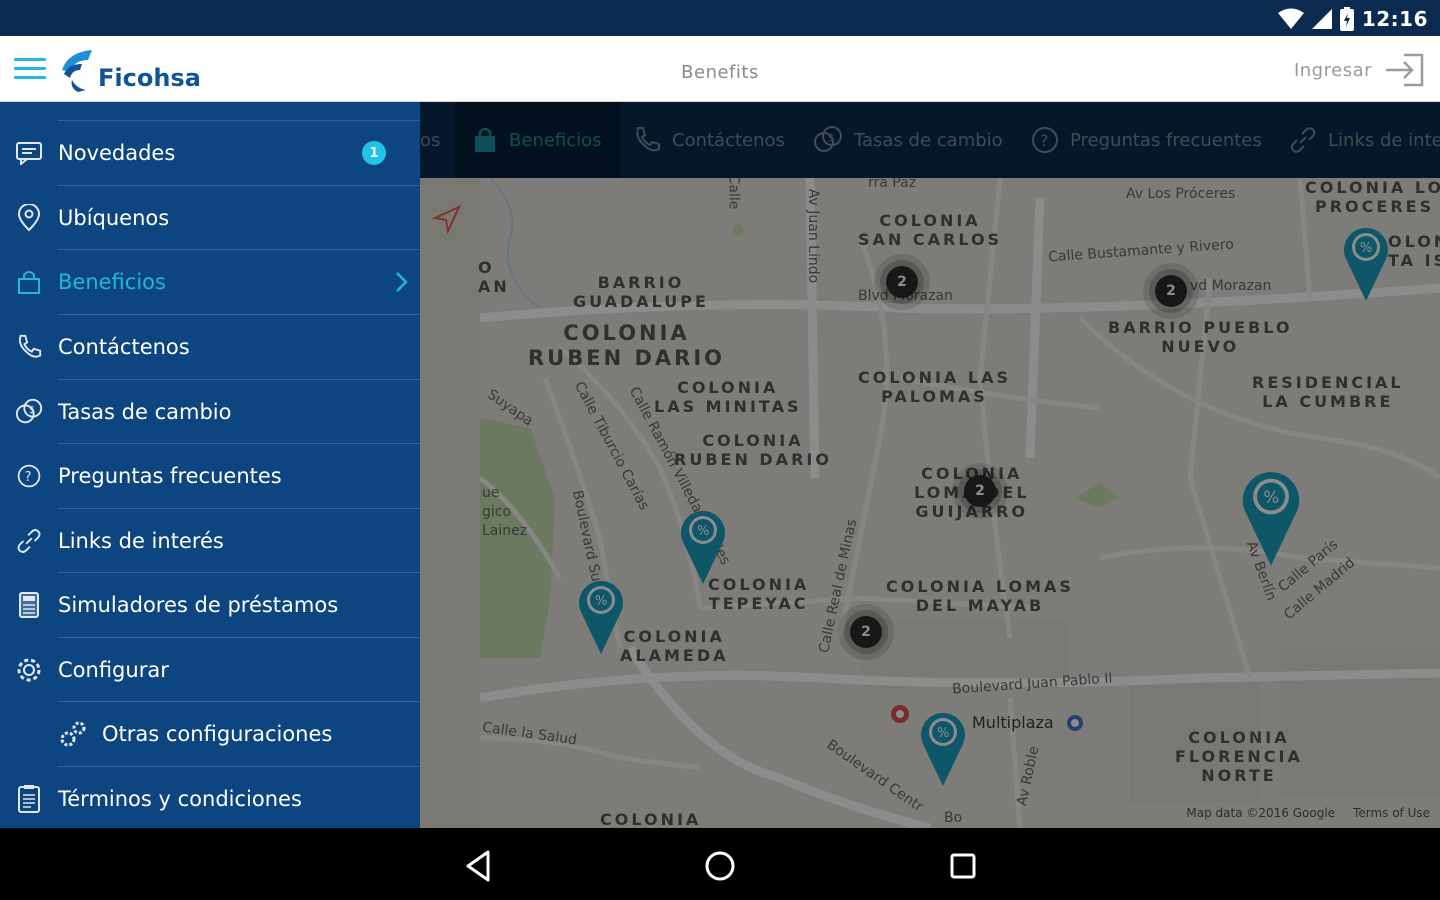  I want to click on drawer-item-tasas-de-cambio: $ Tasas de cambio, so click(210, 412).